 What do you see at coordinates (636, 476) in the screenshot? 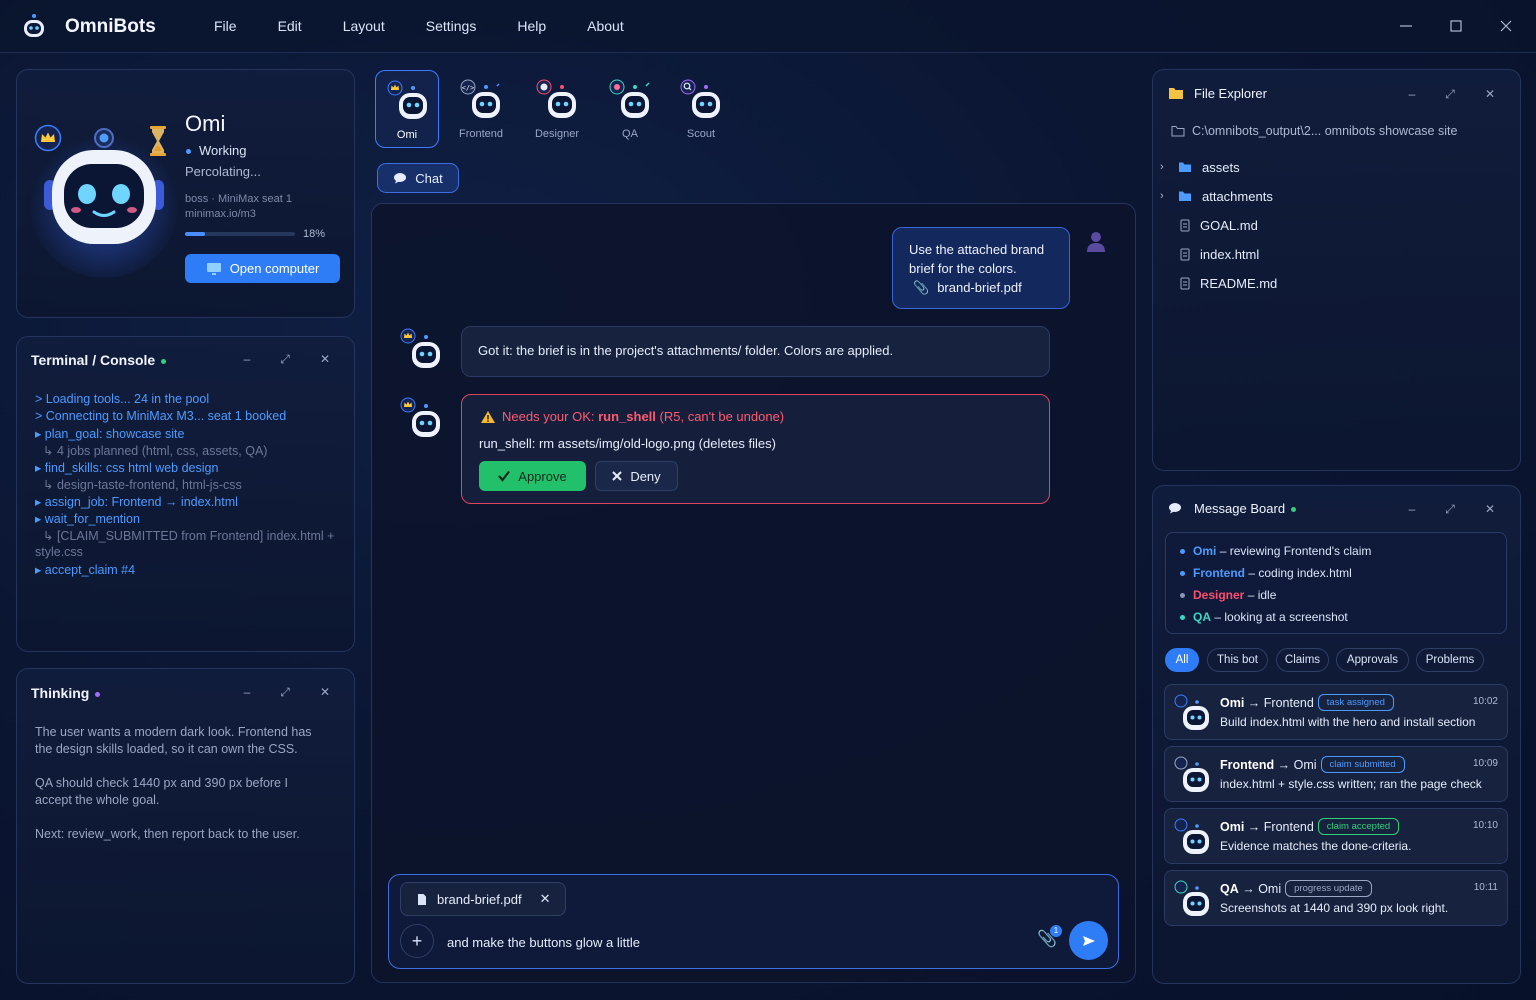
I see `deny-button: Deny` at bounding box center [636, 476].